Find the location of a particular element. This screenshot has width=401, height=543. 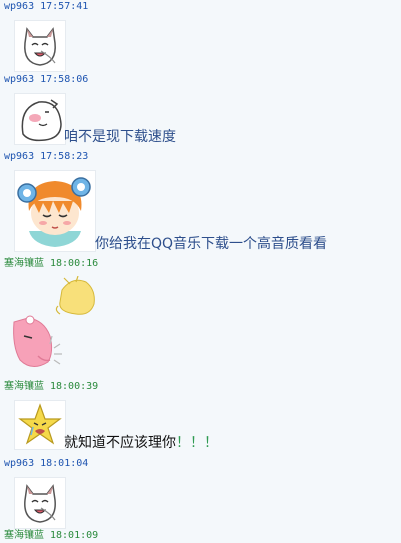

message-text-body: 就知道不应该理你 is located at coordinates (120, 443).